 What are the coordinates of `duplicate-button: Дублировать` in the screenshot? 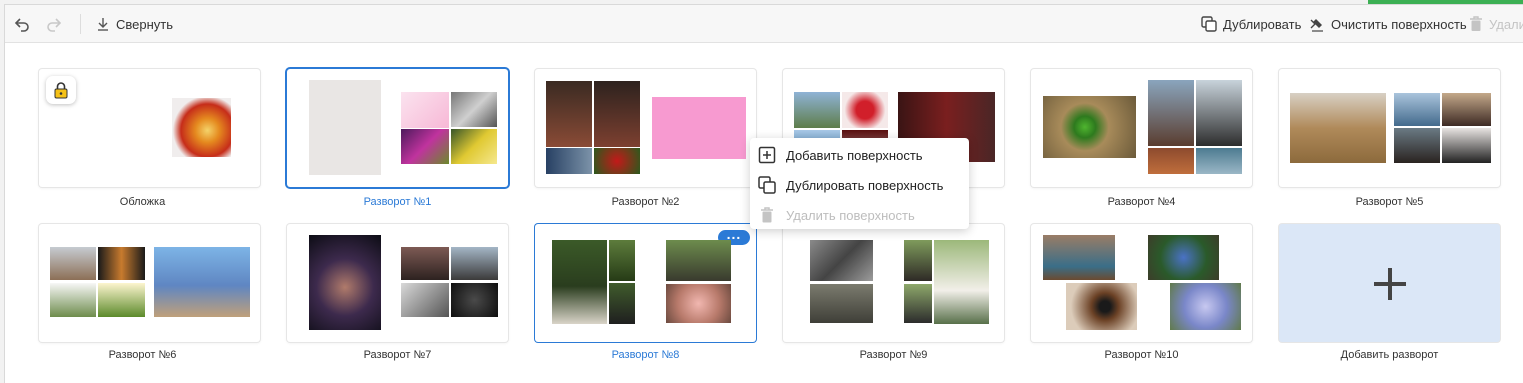 It's located at (1251, 24).